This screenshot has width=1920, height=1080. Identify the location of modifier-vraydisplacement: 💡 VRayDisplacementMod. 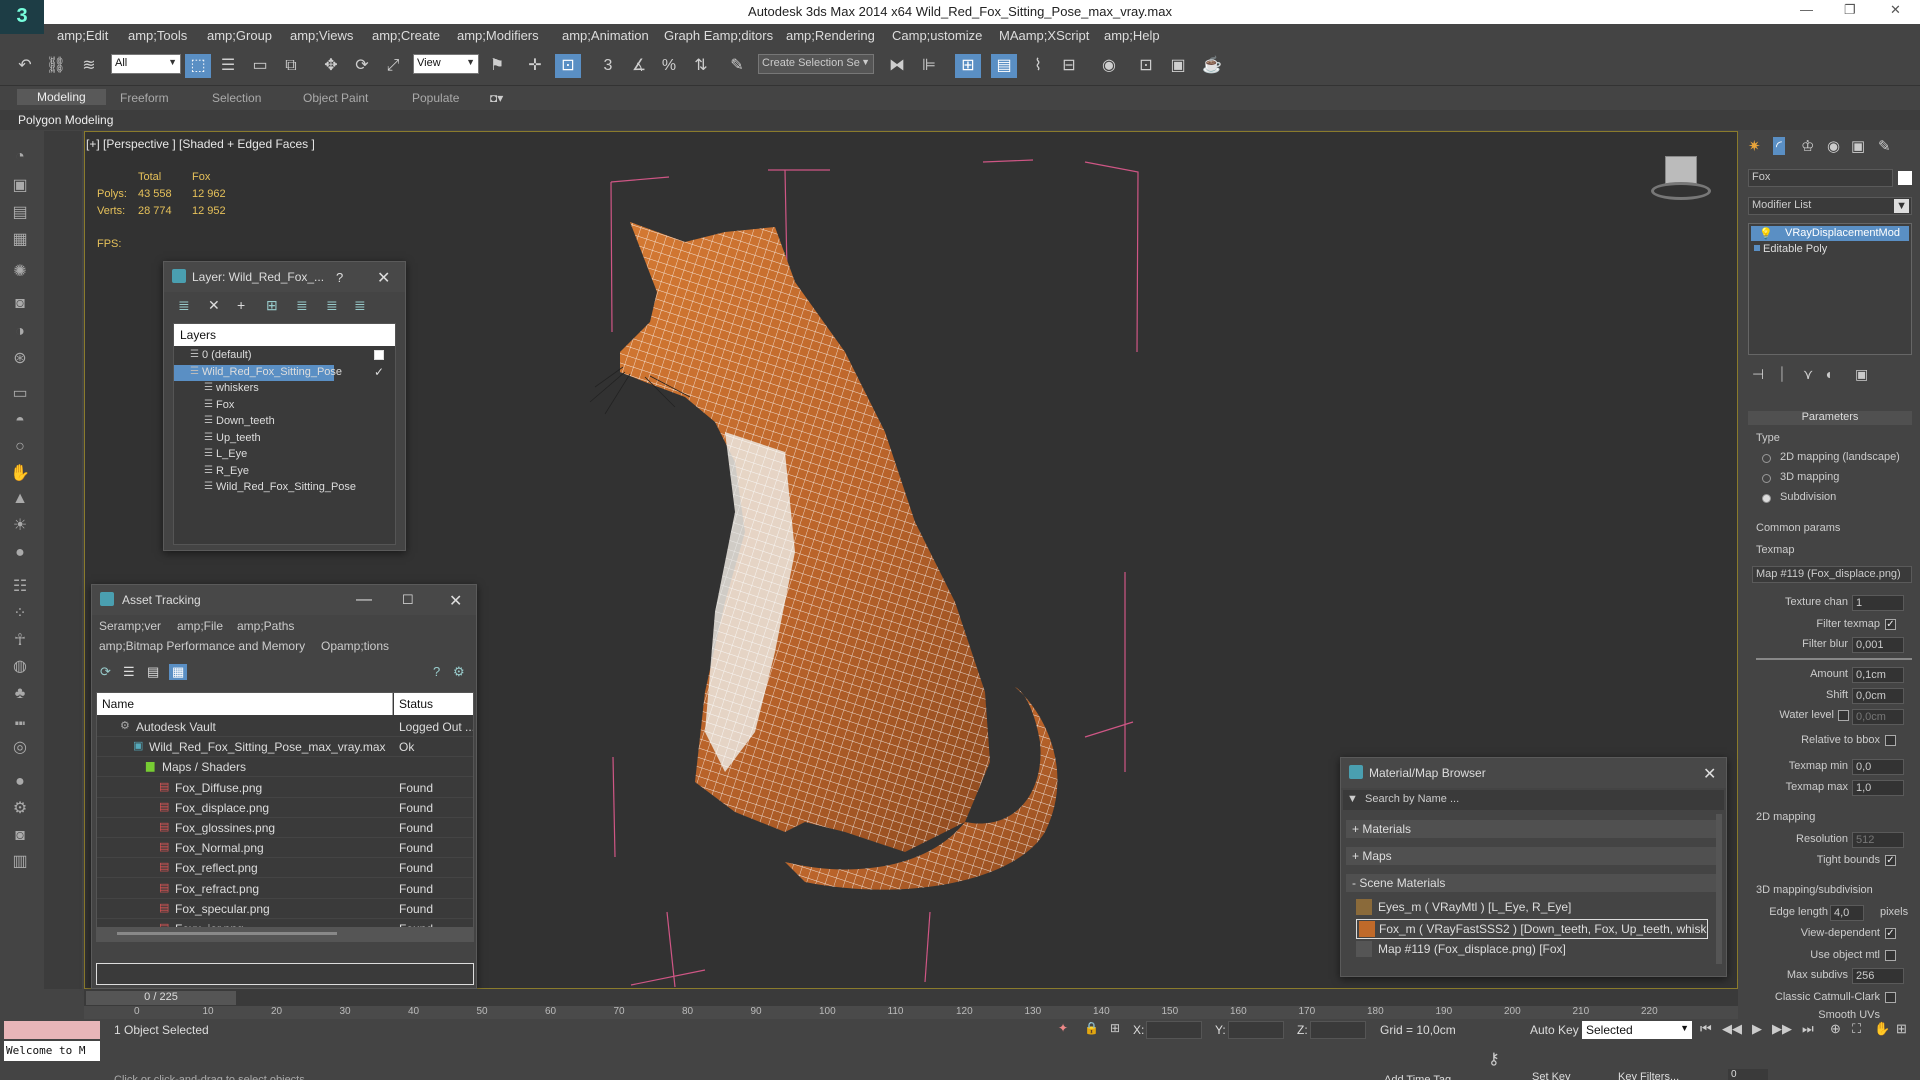
(1830, 233).